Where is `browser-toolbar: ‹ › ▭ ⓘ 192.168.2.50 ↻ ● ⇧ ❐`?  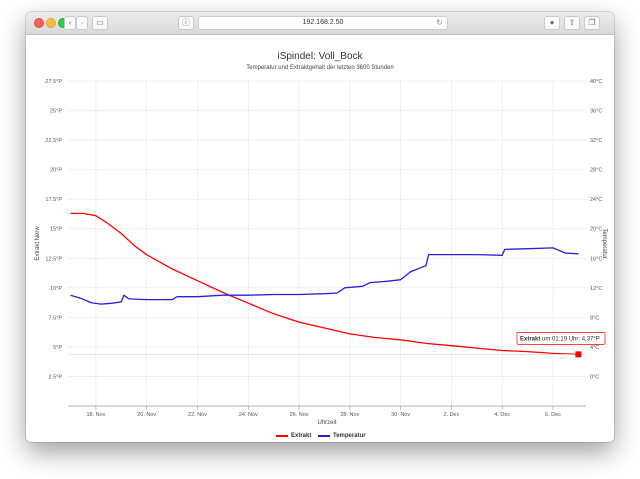
browser-toolbar: ‹ › ▭ ⓘ 192.168.2.50 ↻ ● ⇧ ❐ is located at coordinates (320, 23).